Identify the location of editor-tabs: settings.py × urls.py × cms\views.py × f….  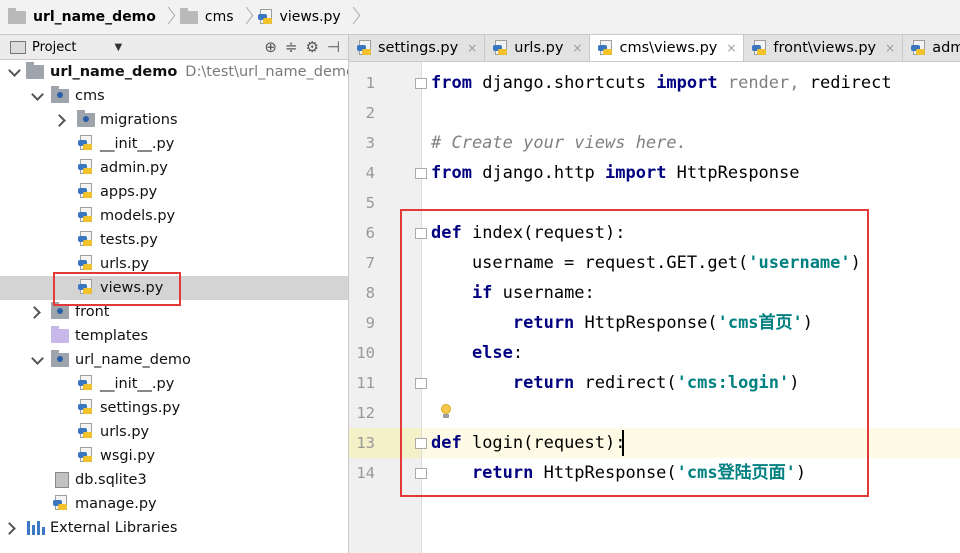
(654, 48).